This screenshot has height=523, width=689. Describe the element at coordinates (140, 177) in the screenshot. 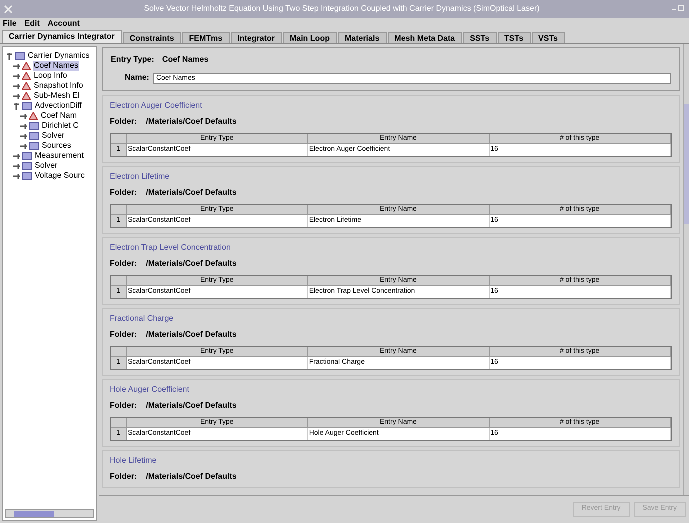

I see `section-title: Electron Lifetime` at that location.